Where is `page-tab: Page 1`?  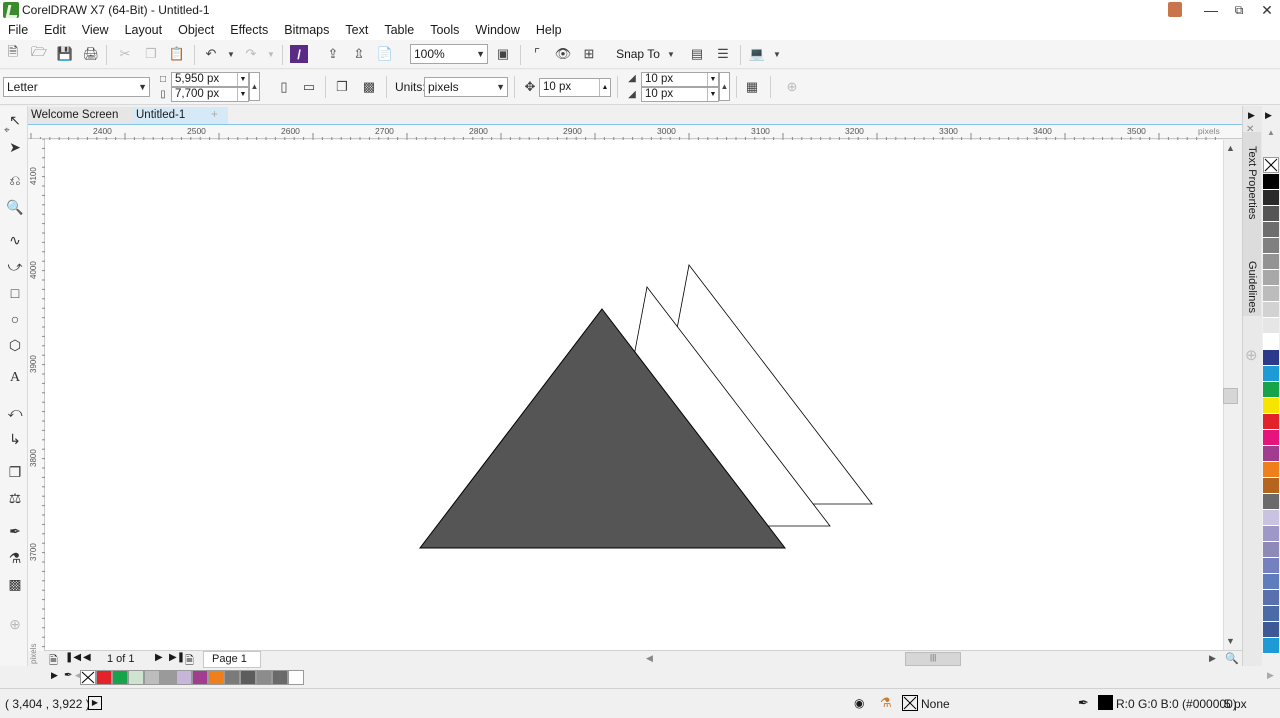 page-tab: Page 1 is located at coordinates (232, 659).